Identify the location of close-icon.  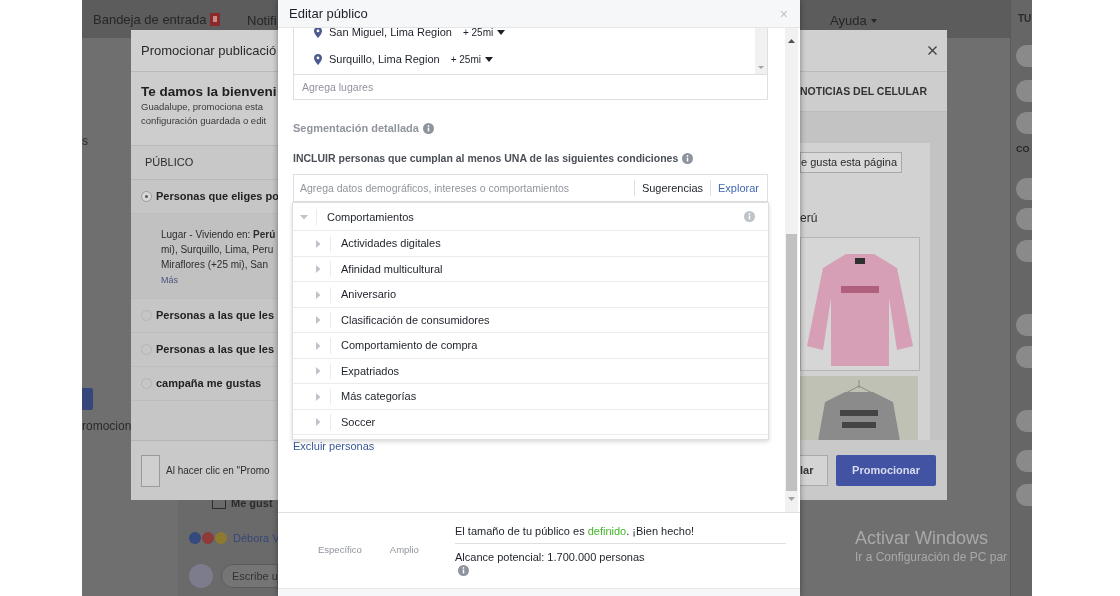
(932, 50).